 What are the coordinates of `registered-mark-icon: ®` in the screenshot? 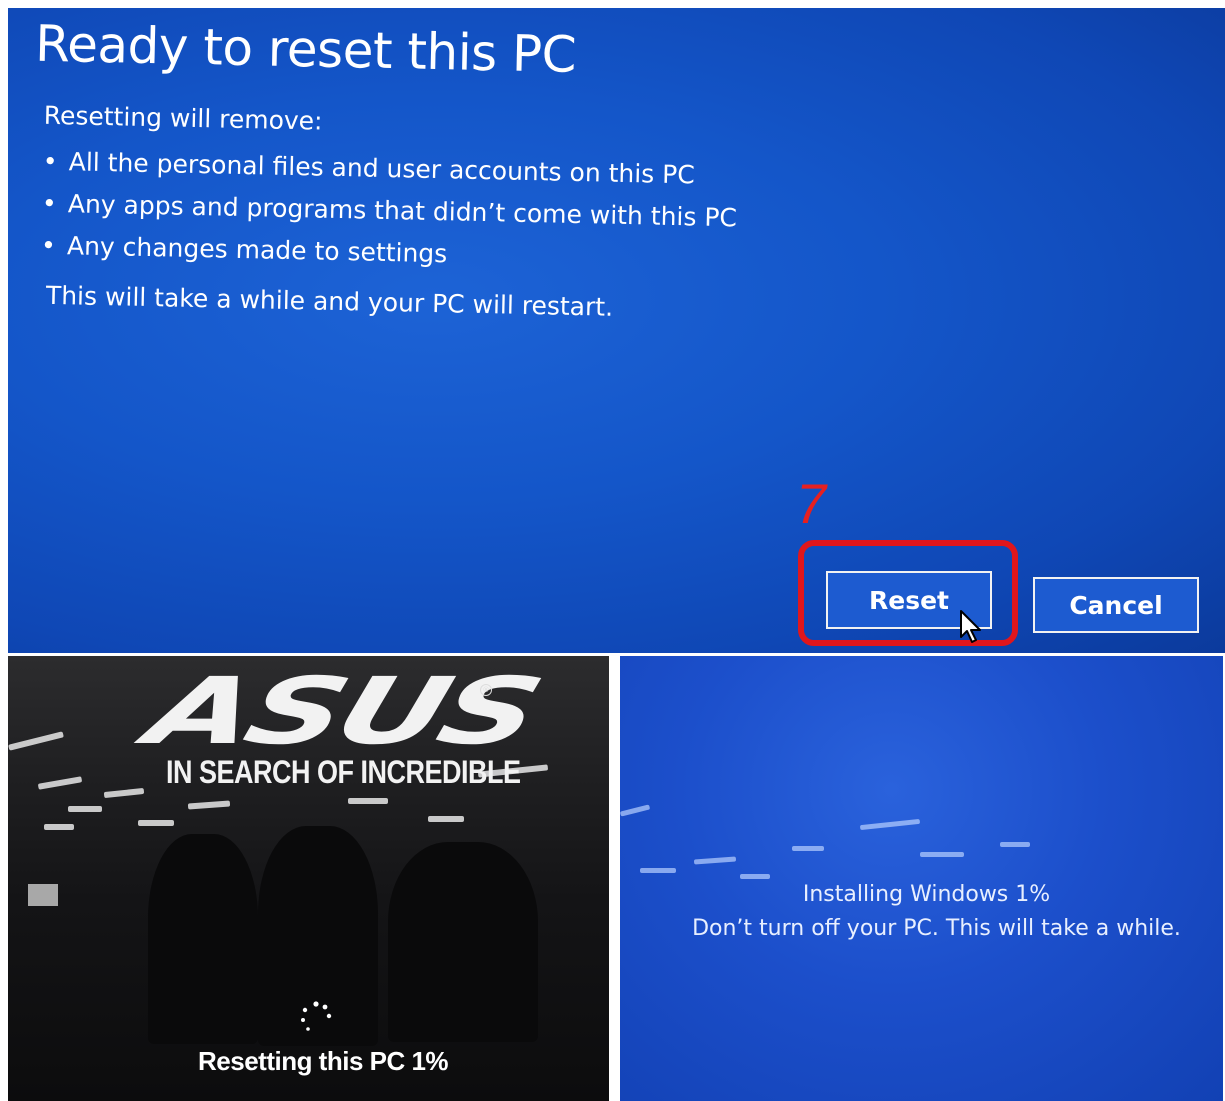 It's located at (486, 690).